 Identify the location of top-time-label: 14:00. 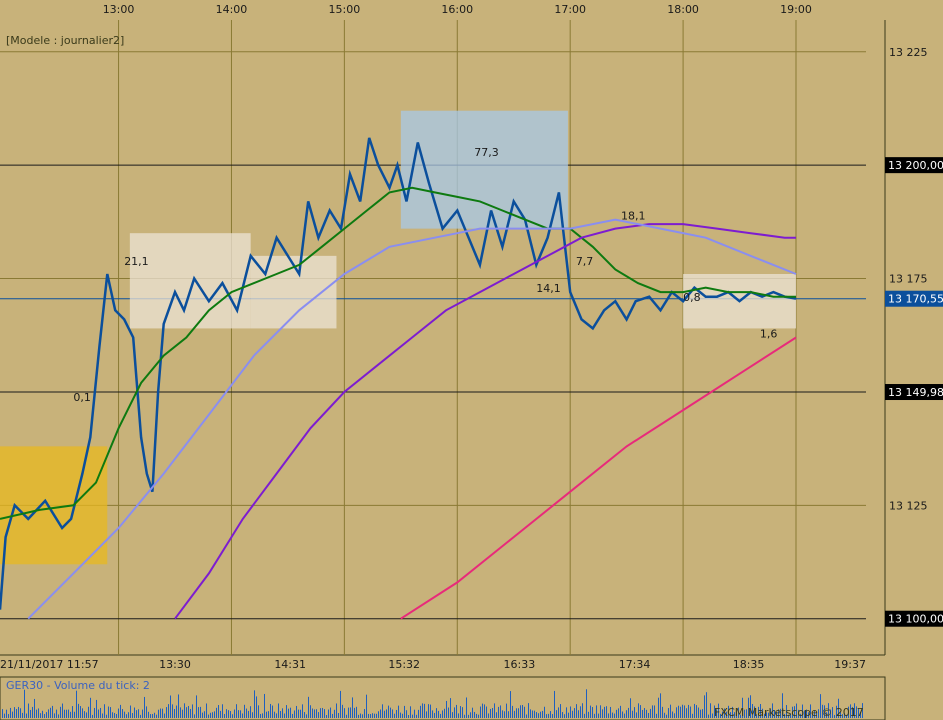
(232, 9).